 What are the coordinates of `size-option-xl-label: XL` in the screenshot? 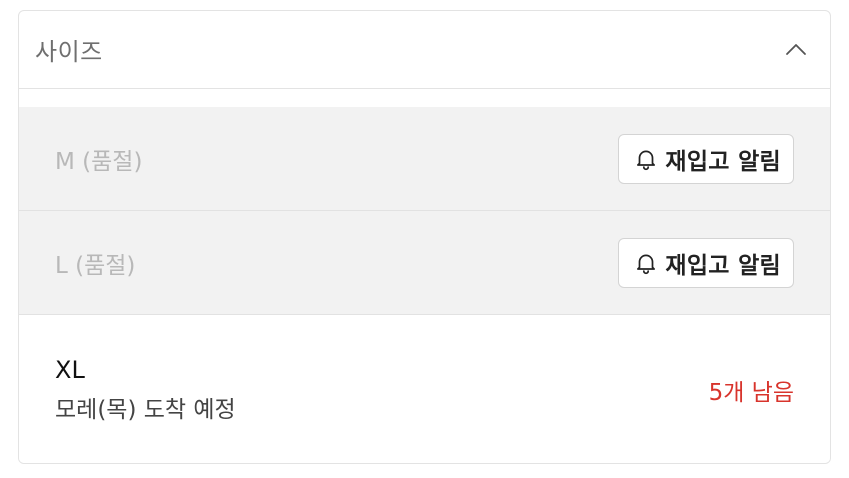 It's located at (70, 370).